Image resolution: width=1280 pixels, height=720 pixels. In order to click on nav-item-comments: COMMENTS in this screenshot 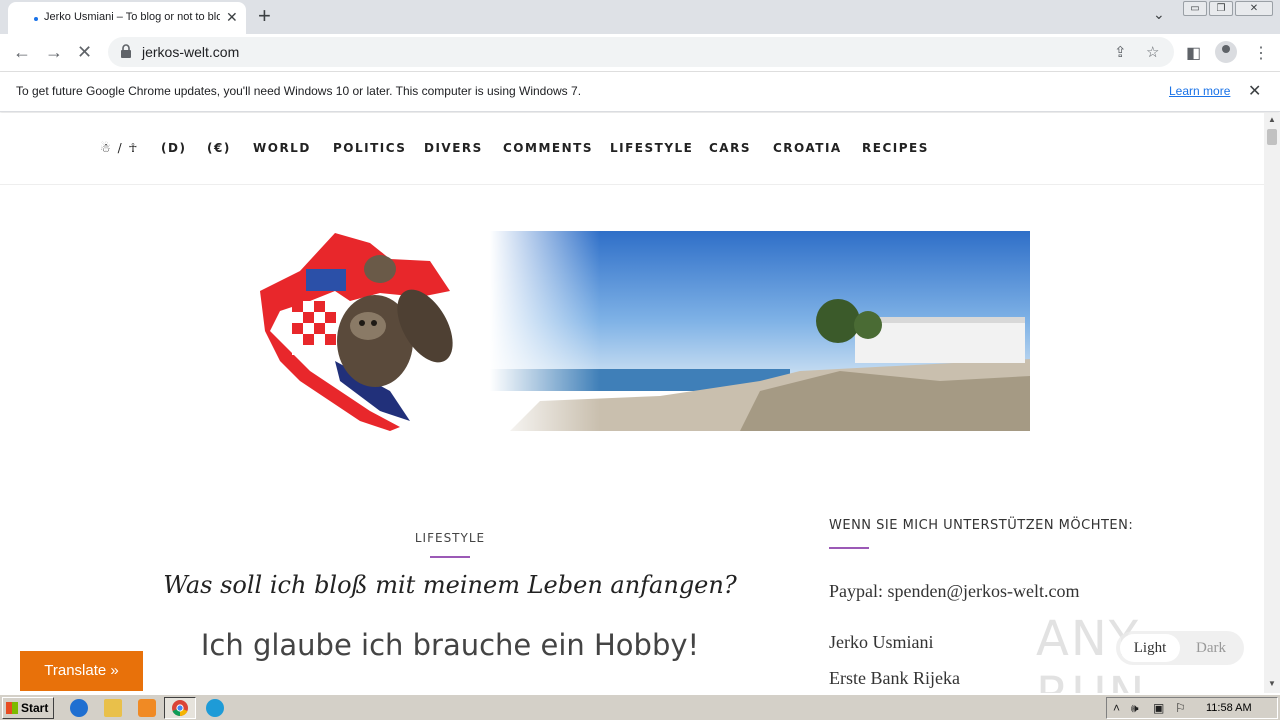, I will do `click(548, 148)`.